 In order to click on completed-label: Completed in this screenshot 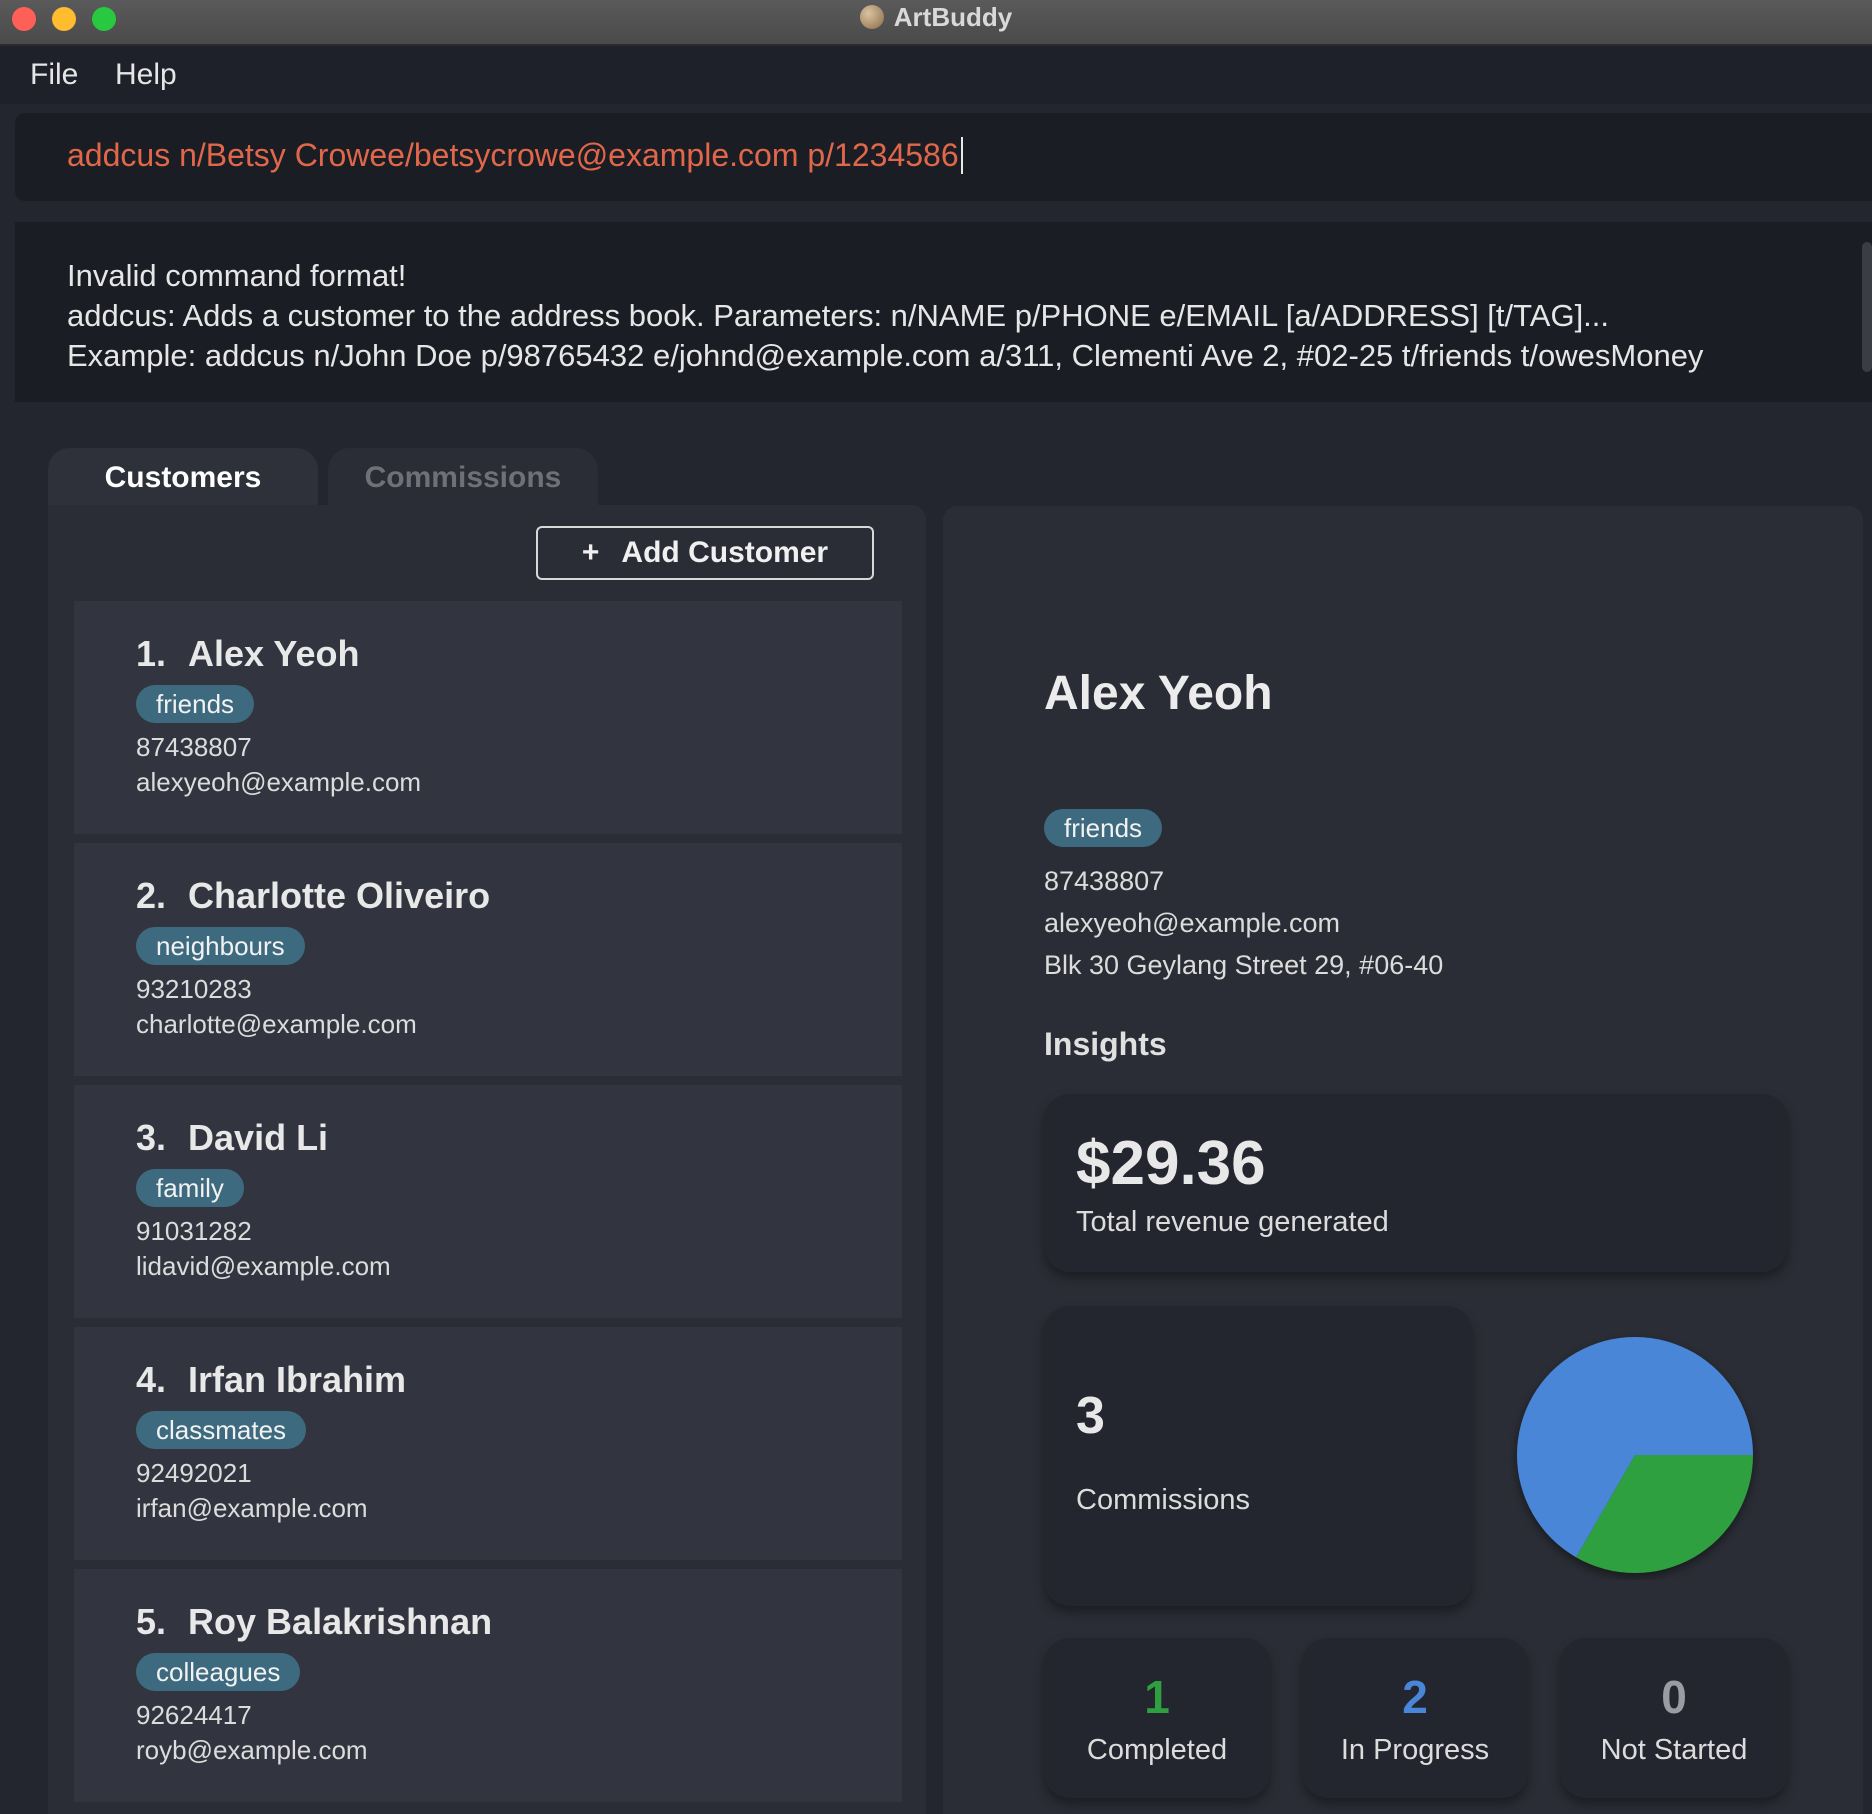, I will do `click(1157, 1750)`.